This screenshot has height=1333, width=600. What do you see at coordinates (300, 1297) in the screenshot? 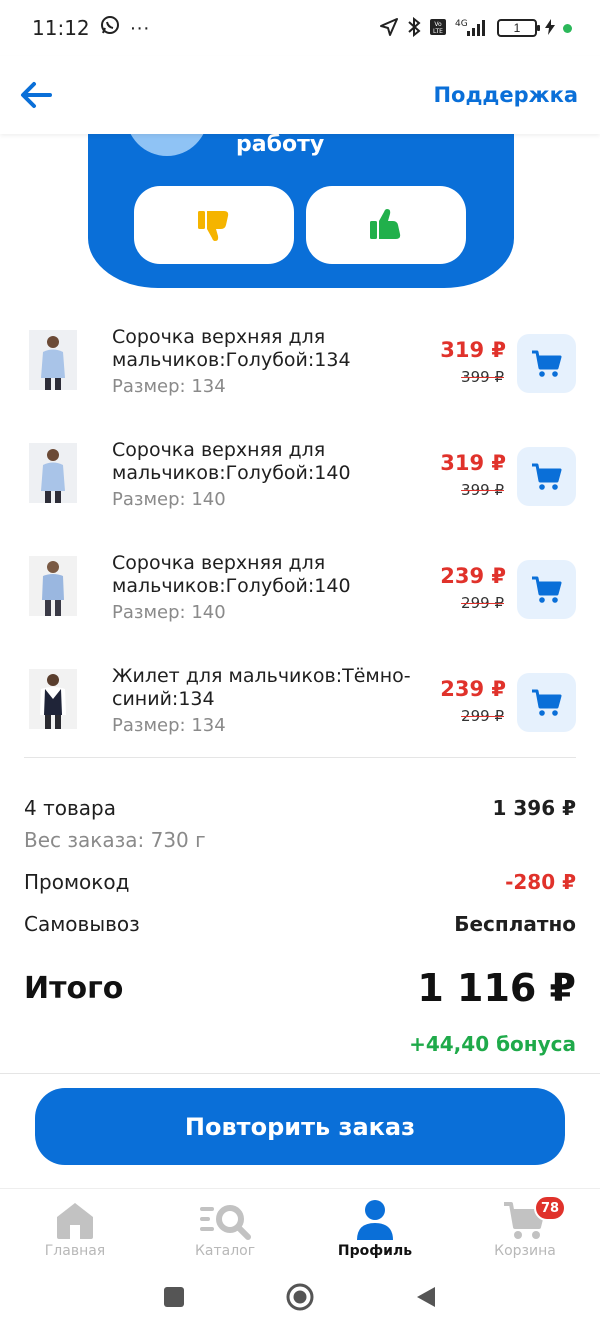
I see `circle-icon` at bounding box center [300, 1297].